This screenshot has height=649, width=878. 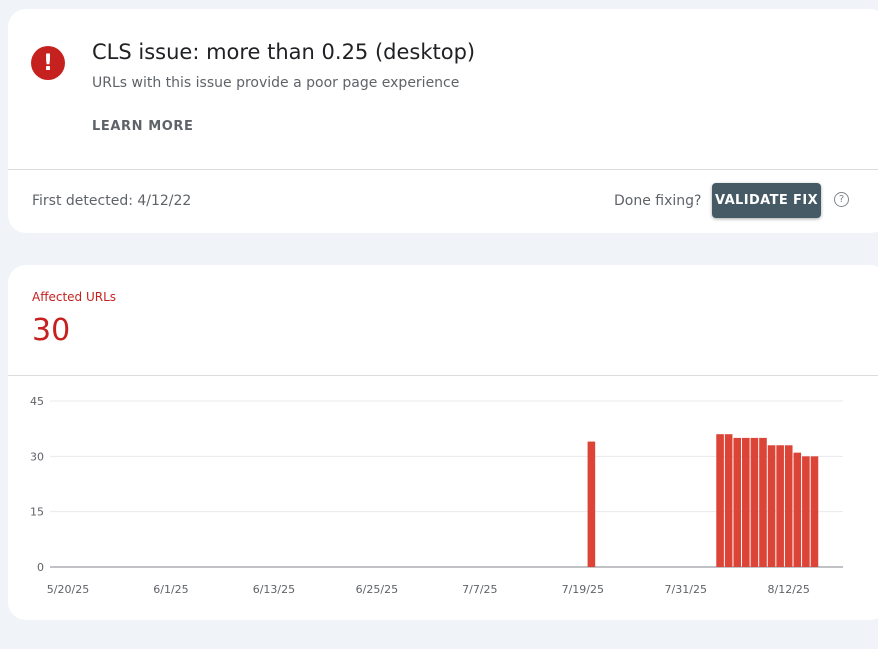 I want to click on validate-fix-button: VALIDATE FIX, so click(x=766, y=200).